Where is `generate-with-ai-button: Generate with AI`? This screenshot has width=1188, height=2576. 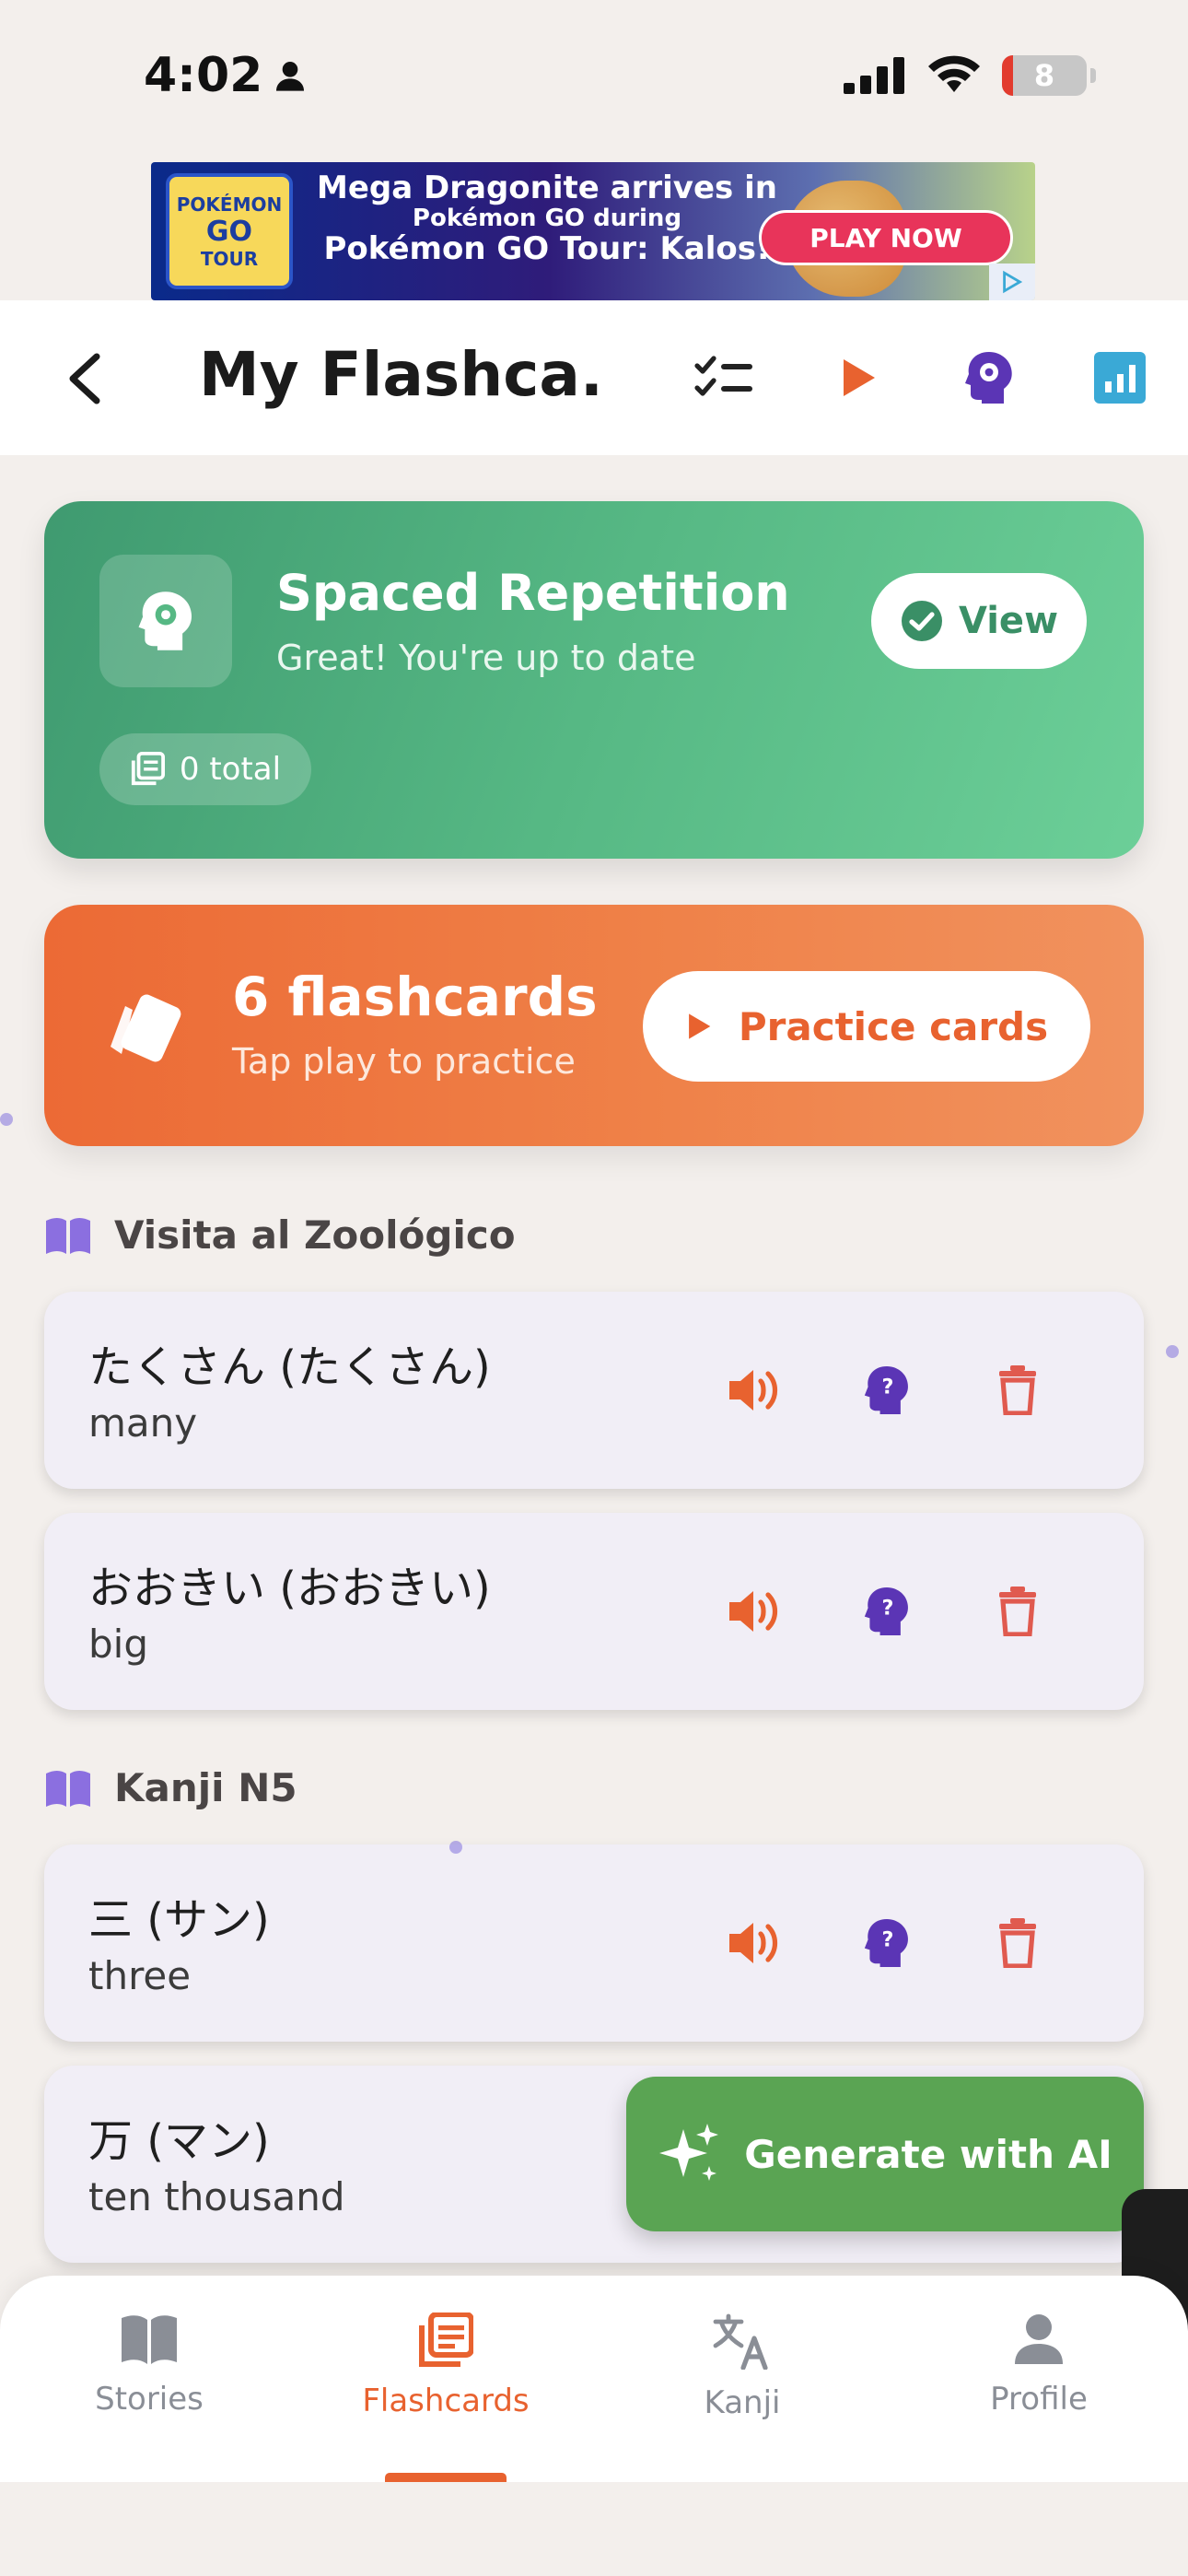
generate-with-ai-button: Generate with AI is located at coordinates (885, 2154).